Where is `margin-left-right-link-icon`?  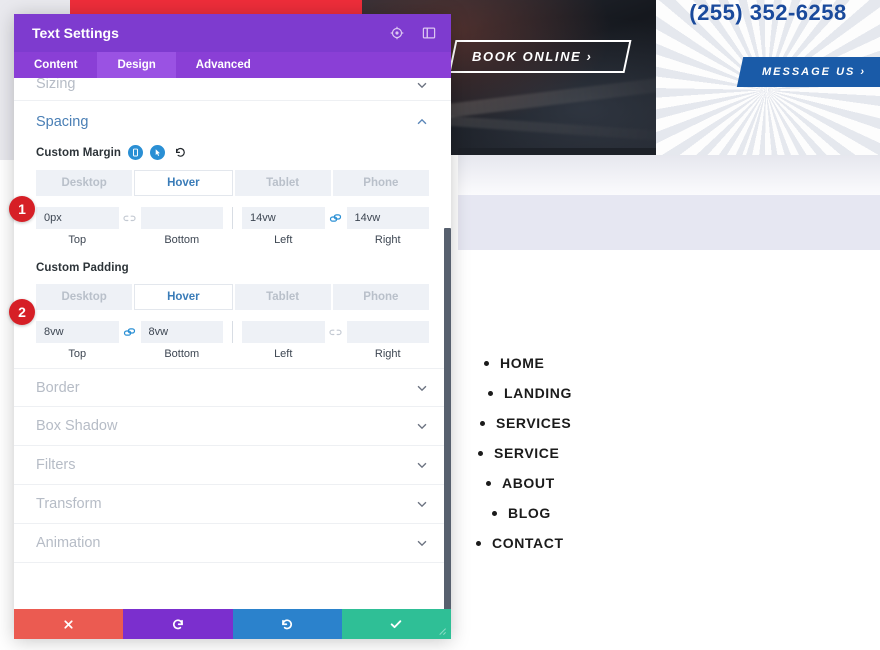
margin-left-right-link-icon is located at coordinates (336, 218).